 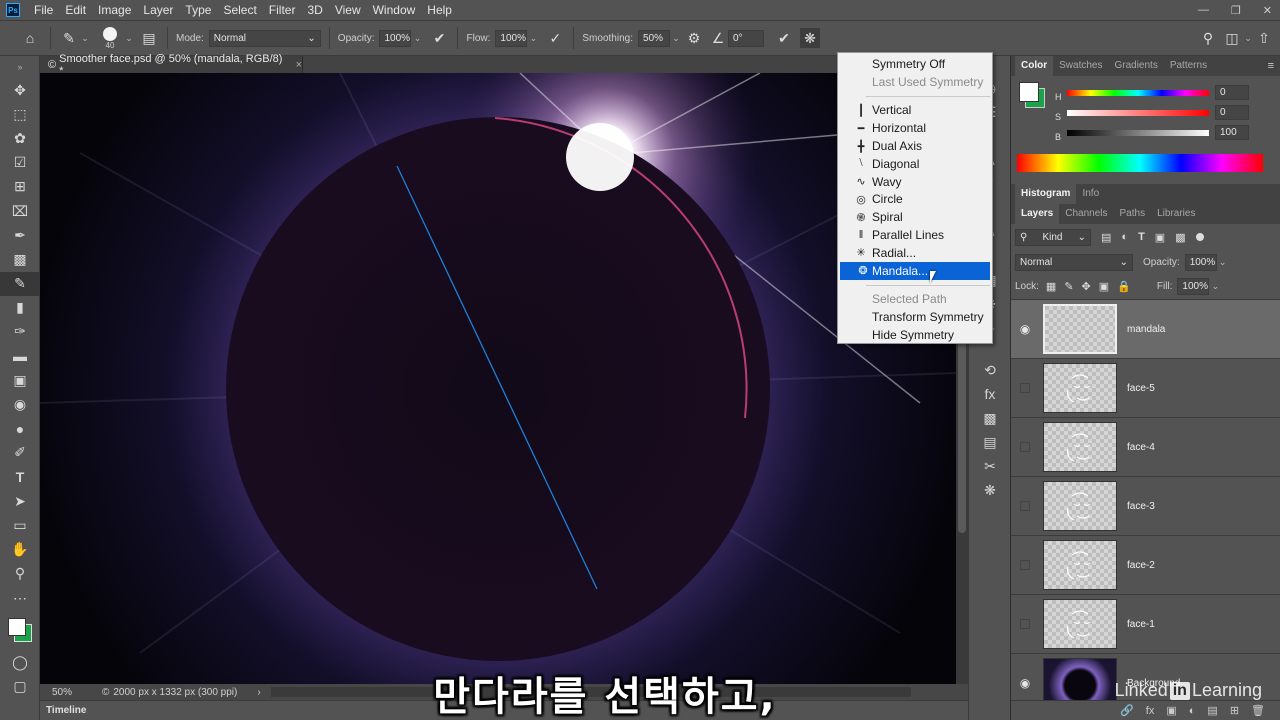 What do you see at coordinates (1141, 237) in the screenshot?
I see `type-filter-icon: T` at bounding box center [1141, 237].